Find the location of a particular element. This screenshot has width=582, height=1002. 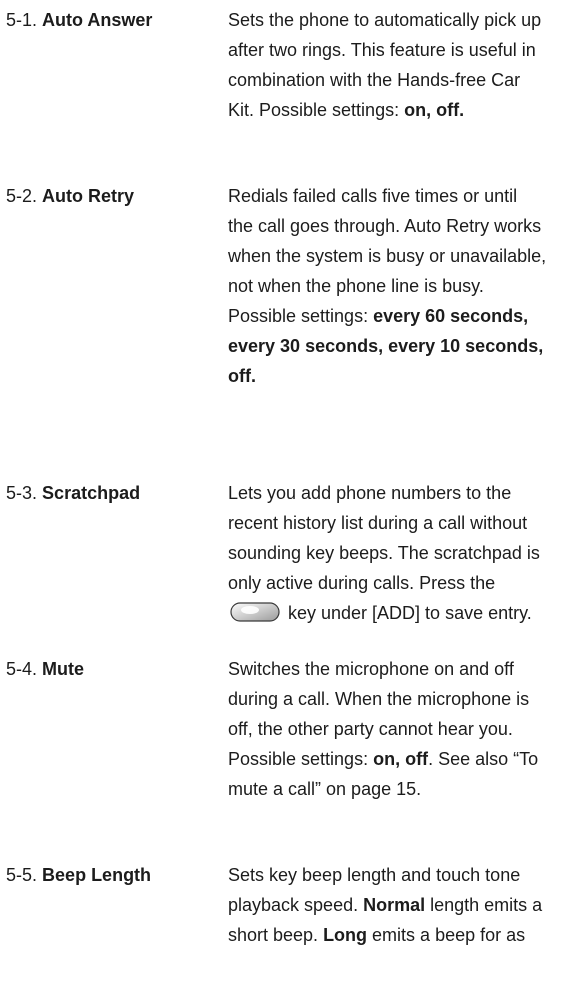

soft-key-icon is located at coordinates (255, 612).